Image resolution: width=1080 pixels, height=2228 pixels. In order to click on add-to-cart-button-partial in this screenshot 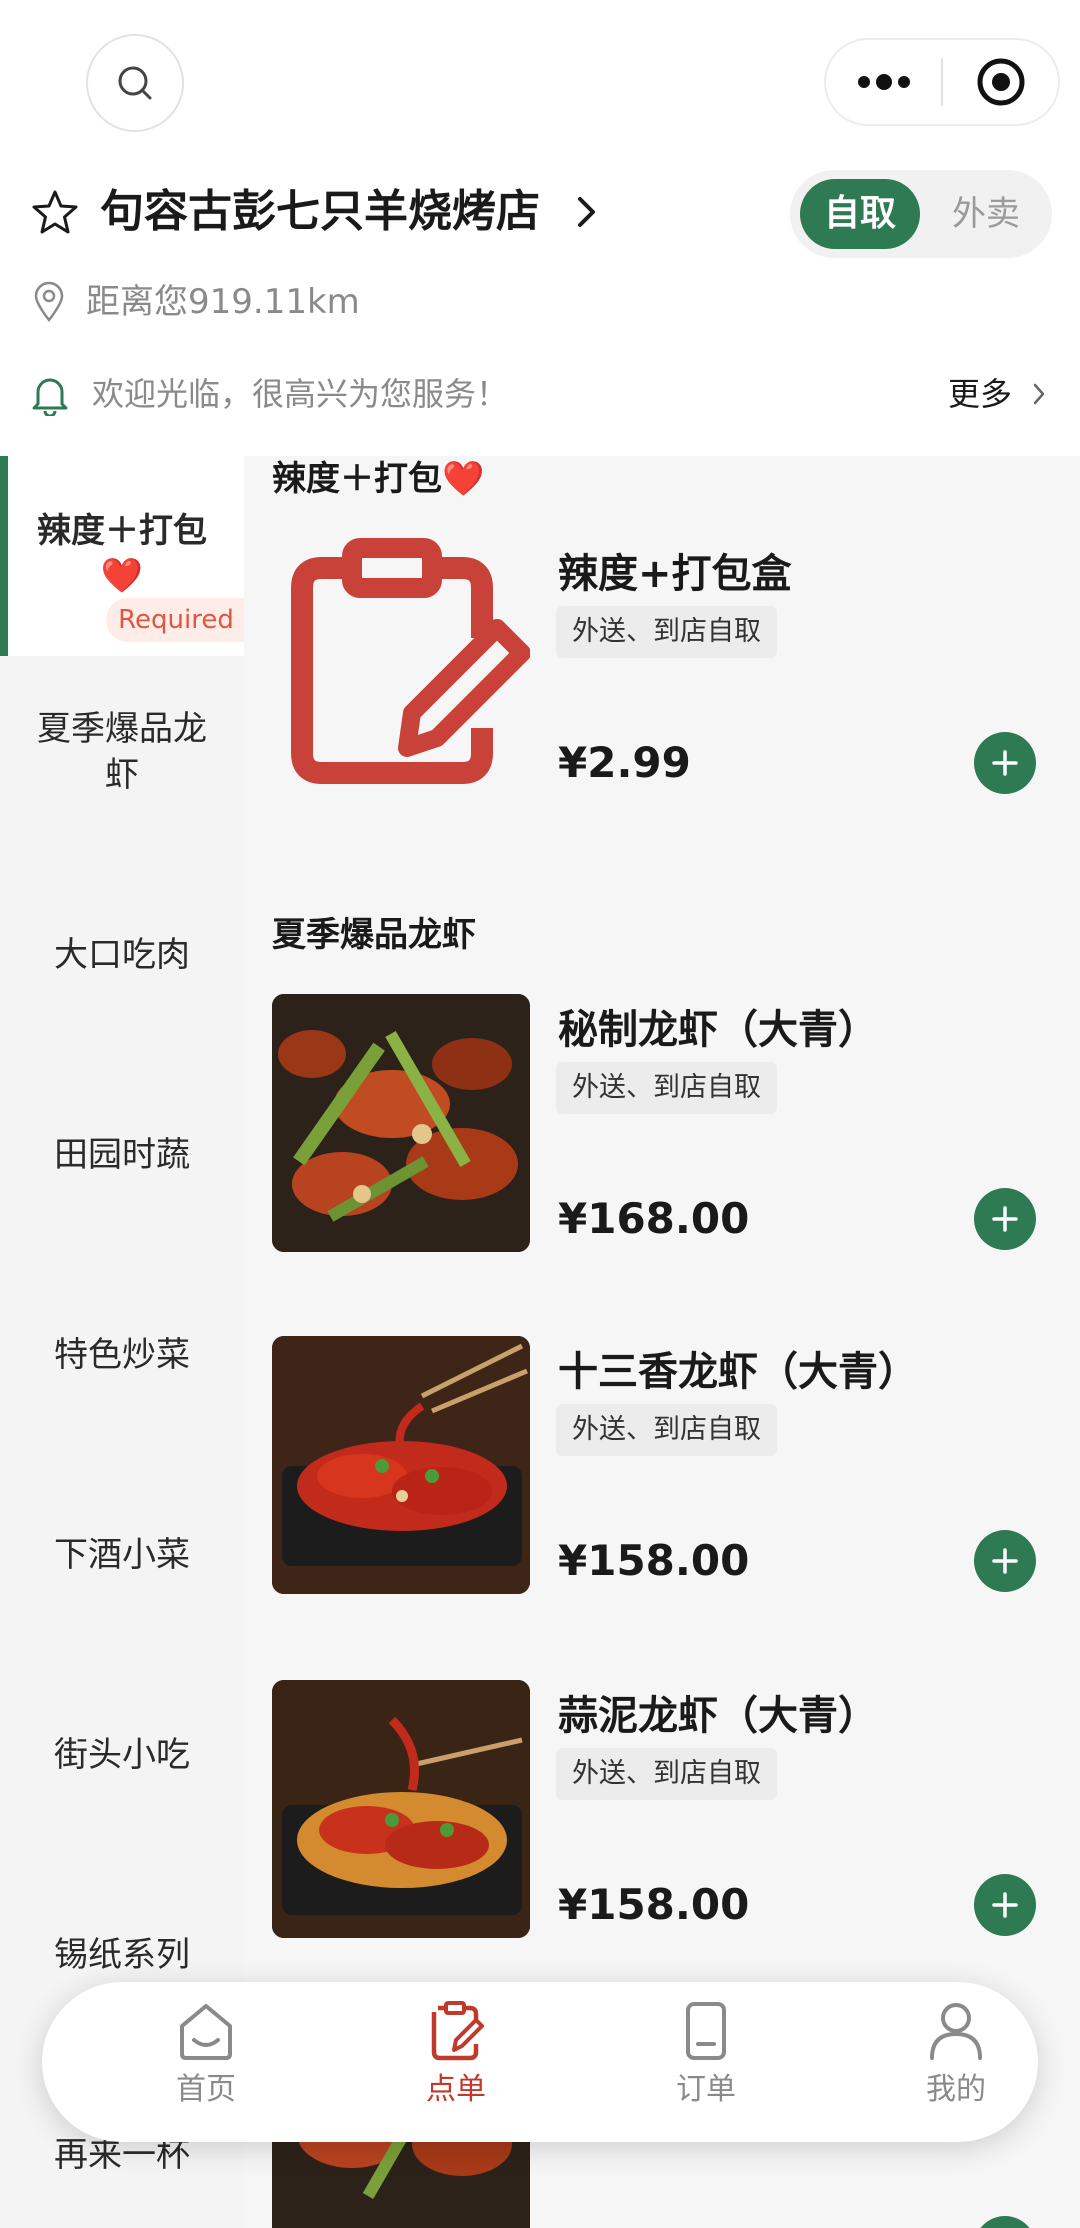, I will do `click(1005, 2222)`.